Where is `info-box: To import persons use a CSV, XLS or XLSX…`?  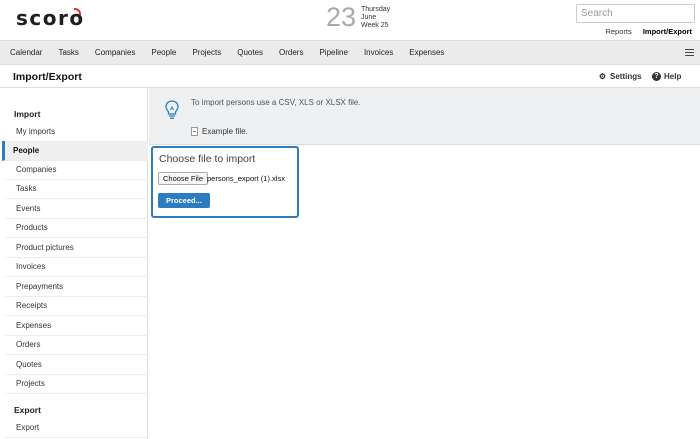 info-box: To import persons use a CSV, XLS or XLSX… is located at coordinates (424, 116).